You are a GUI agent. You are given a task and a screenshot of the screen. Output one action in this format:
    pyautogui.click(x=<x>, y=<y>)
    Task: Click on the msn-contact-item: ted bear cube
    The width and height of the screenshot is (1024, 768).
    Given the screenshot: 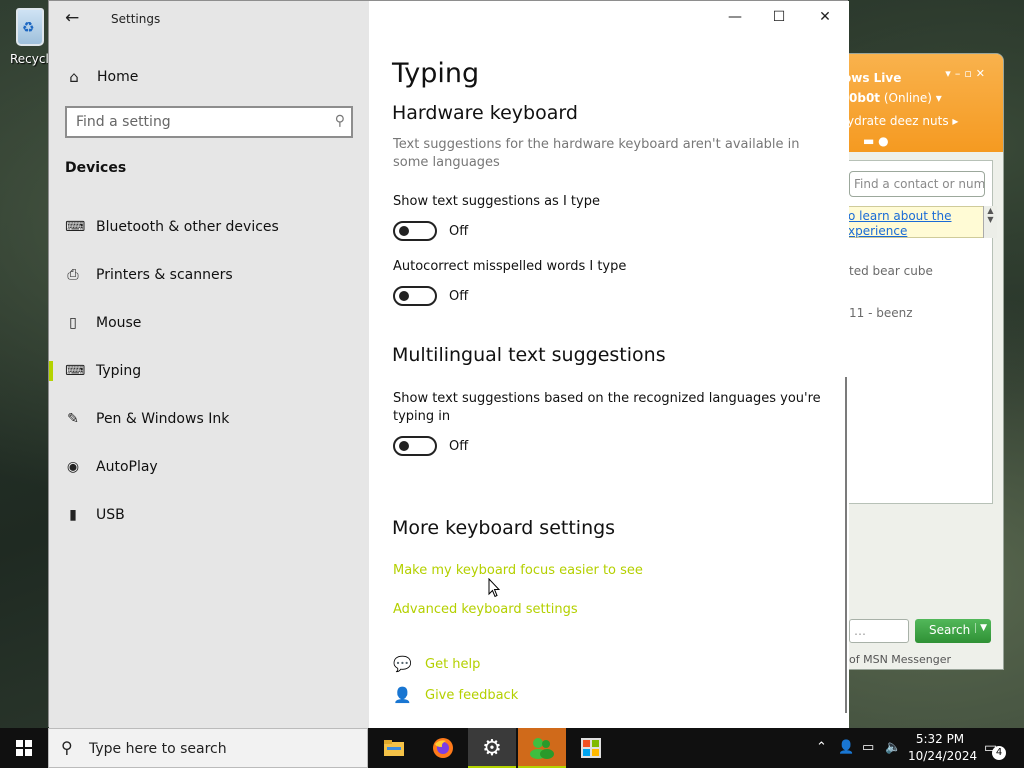 What is the action you would take?
    pyautogui.click(x=891, y=271)
    